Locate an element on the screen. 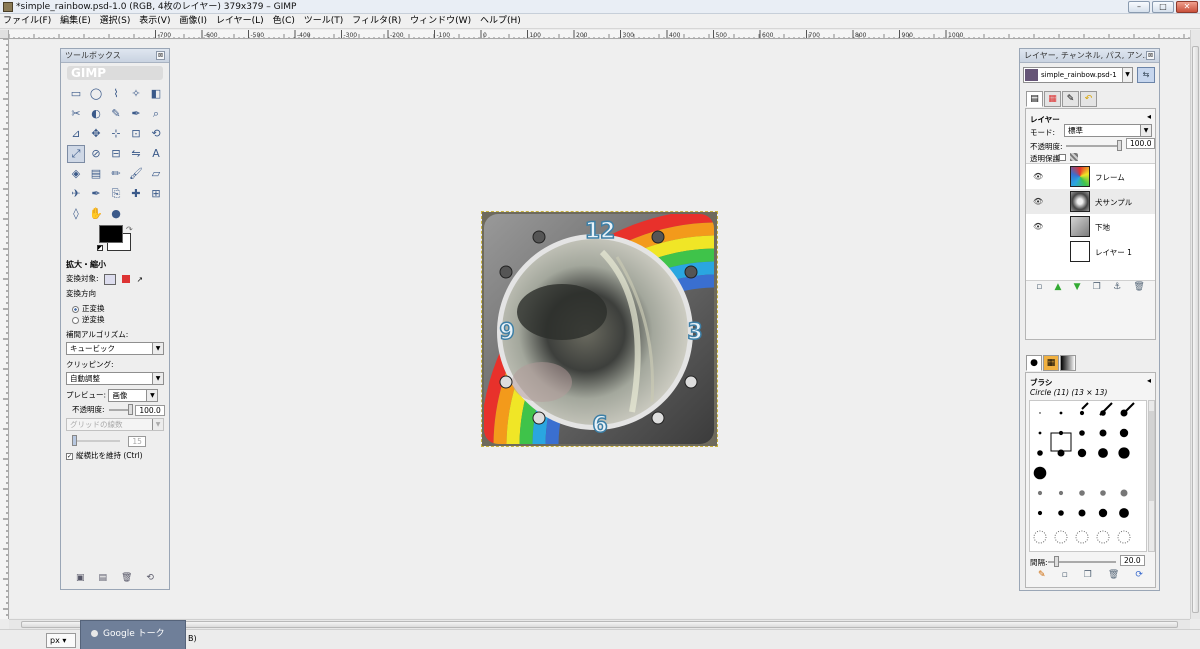 This screenshot has height=649, width=1200. duplicate-layer-icon: ❐ is located at coordinates (1097, 287).